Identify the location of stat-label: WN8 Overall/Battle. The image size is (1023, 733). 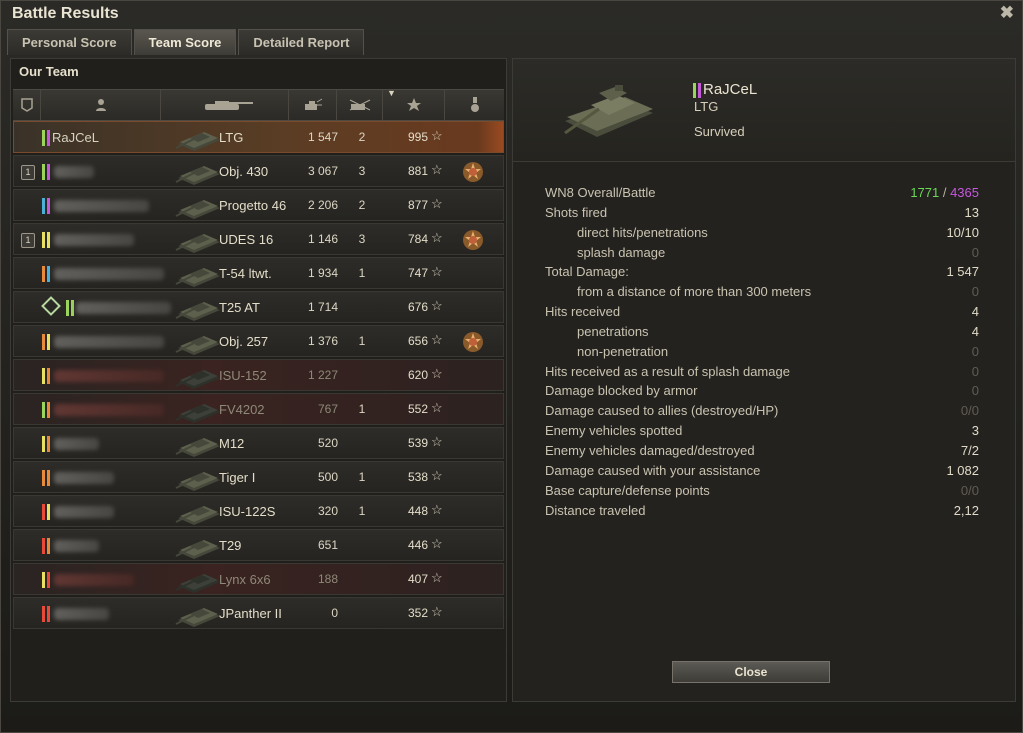
(600, 192).